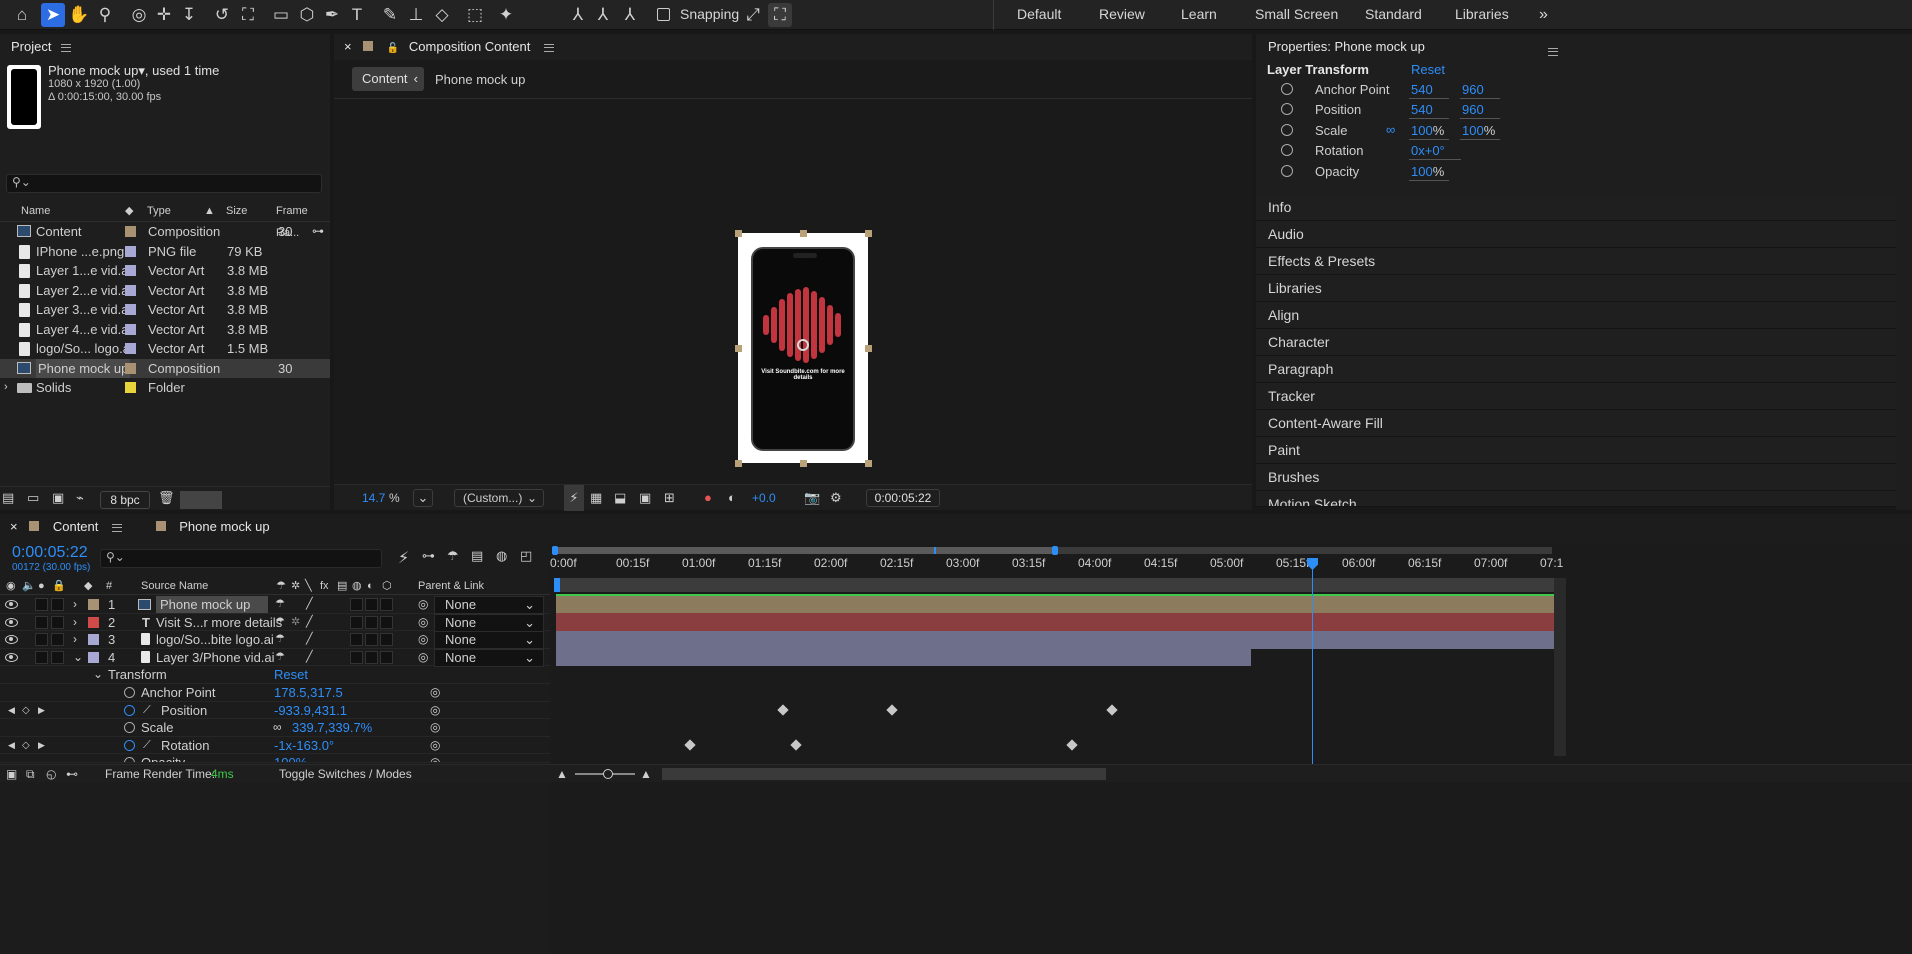 This screenshot has width=1912, height=954. What do you see at coordinates (57, 639) in the screenshot?
I see `lock-checkbox` at bounding box center [57, 639].